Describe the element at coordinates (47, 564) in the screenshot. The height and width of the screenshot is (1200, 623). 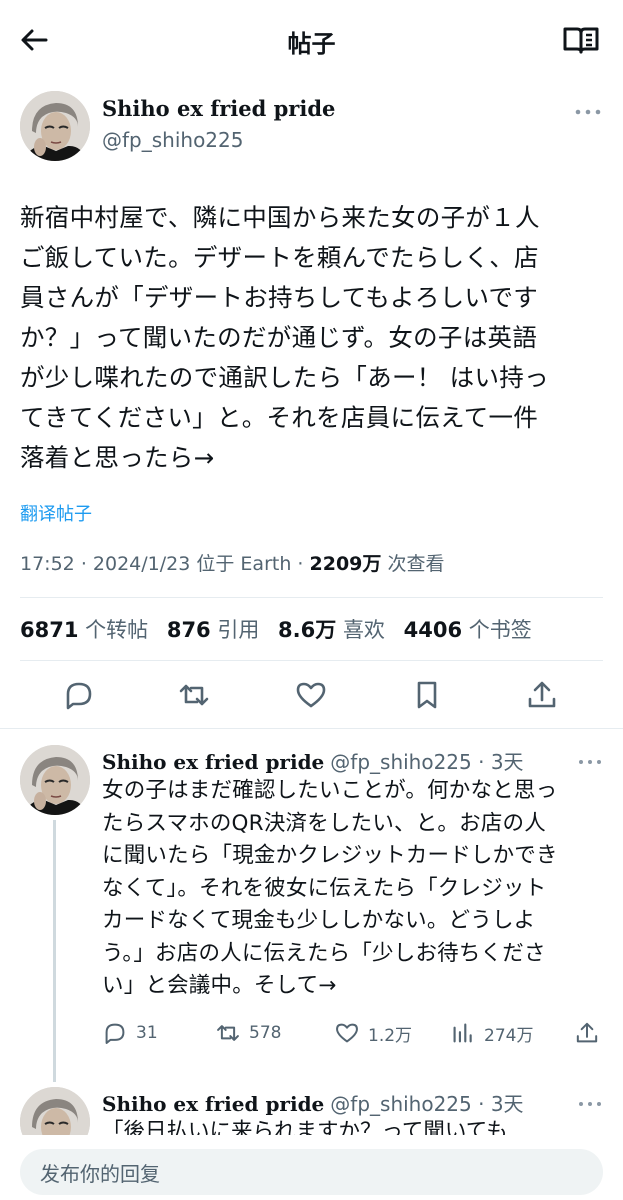
I see `tweet-time: 17:52` at that location.